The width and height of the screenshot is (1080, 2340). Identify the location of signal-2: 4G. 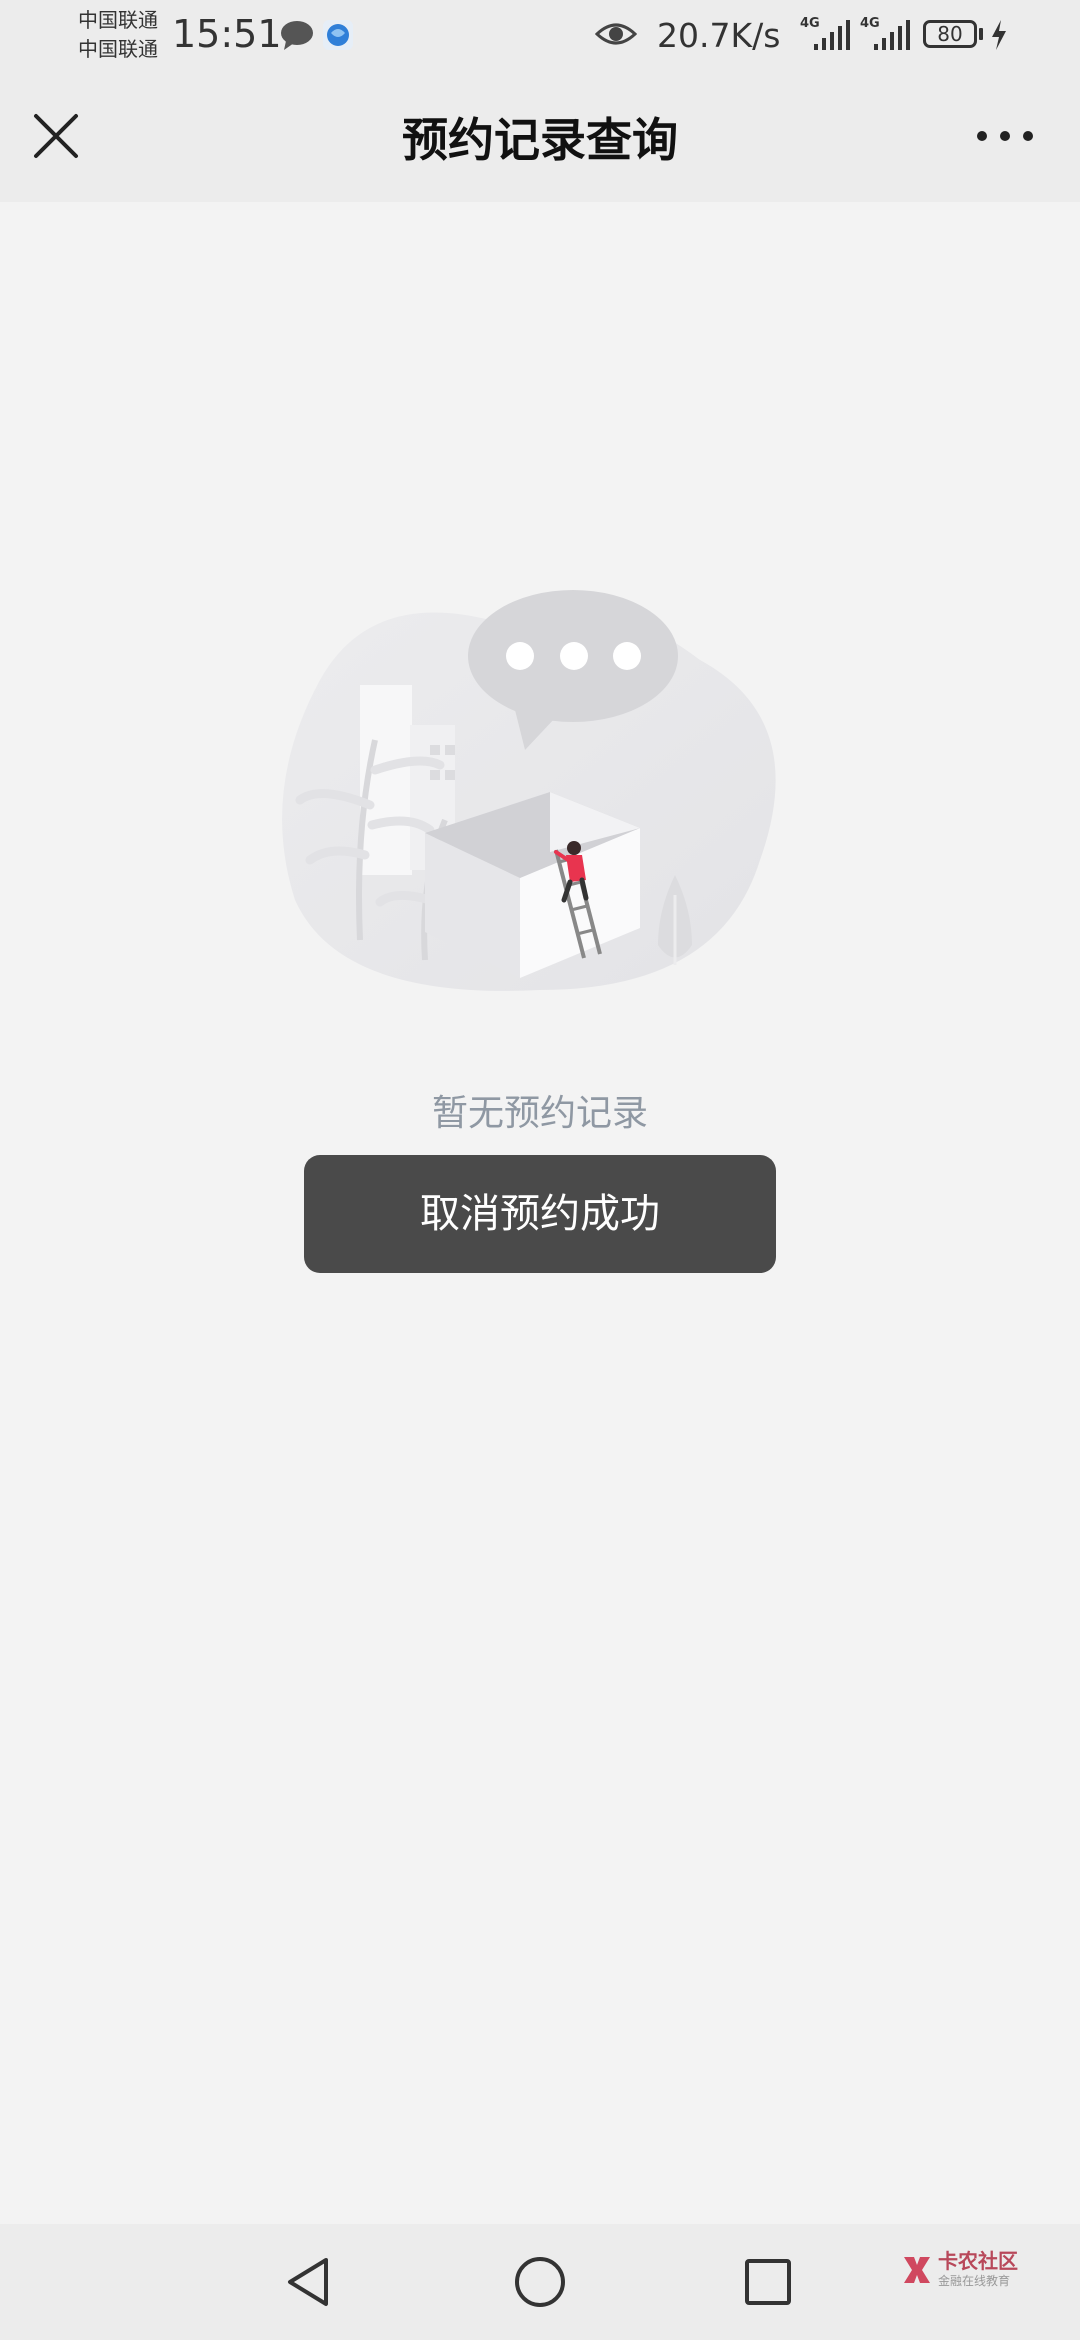
(886, 34).